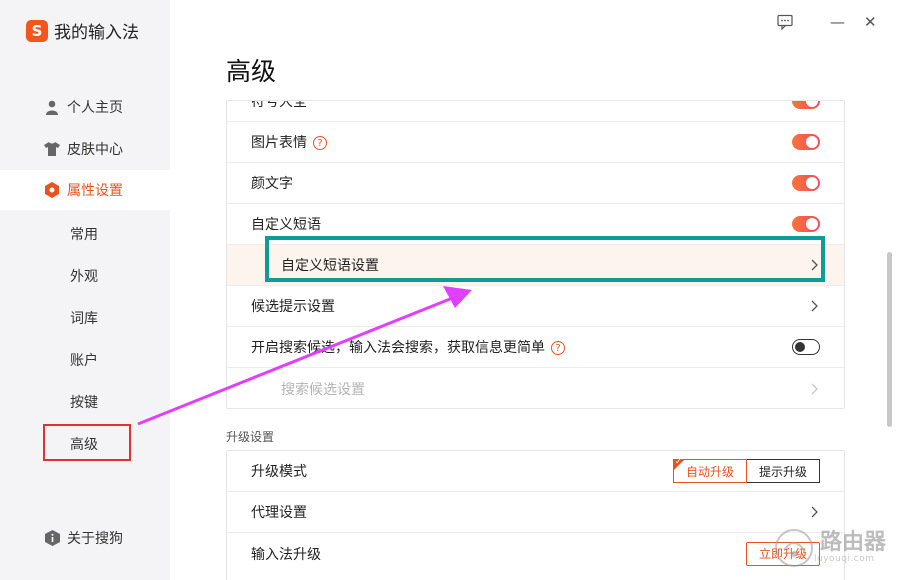  I want to click on watermark: 路由器 luyouqi.com, so click(830, 548).